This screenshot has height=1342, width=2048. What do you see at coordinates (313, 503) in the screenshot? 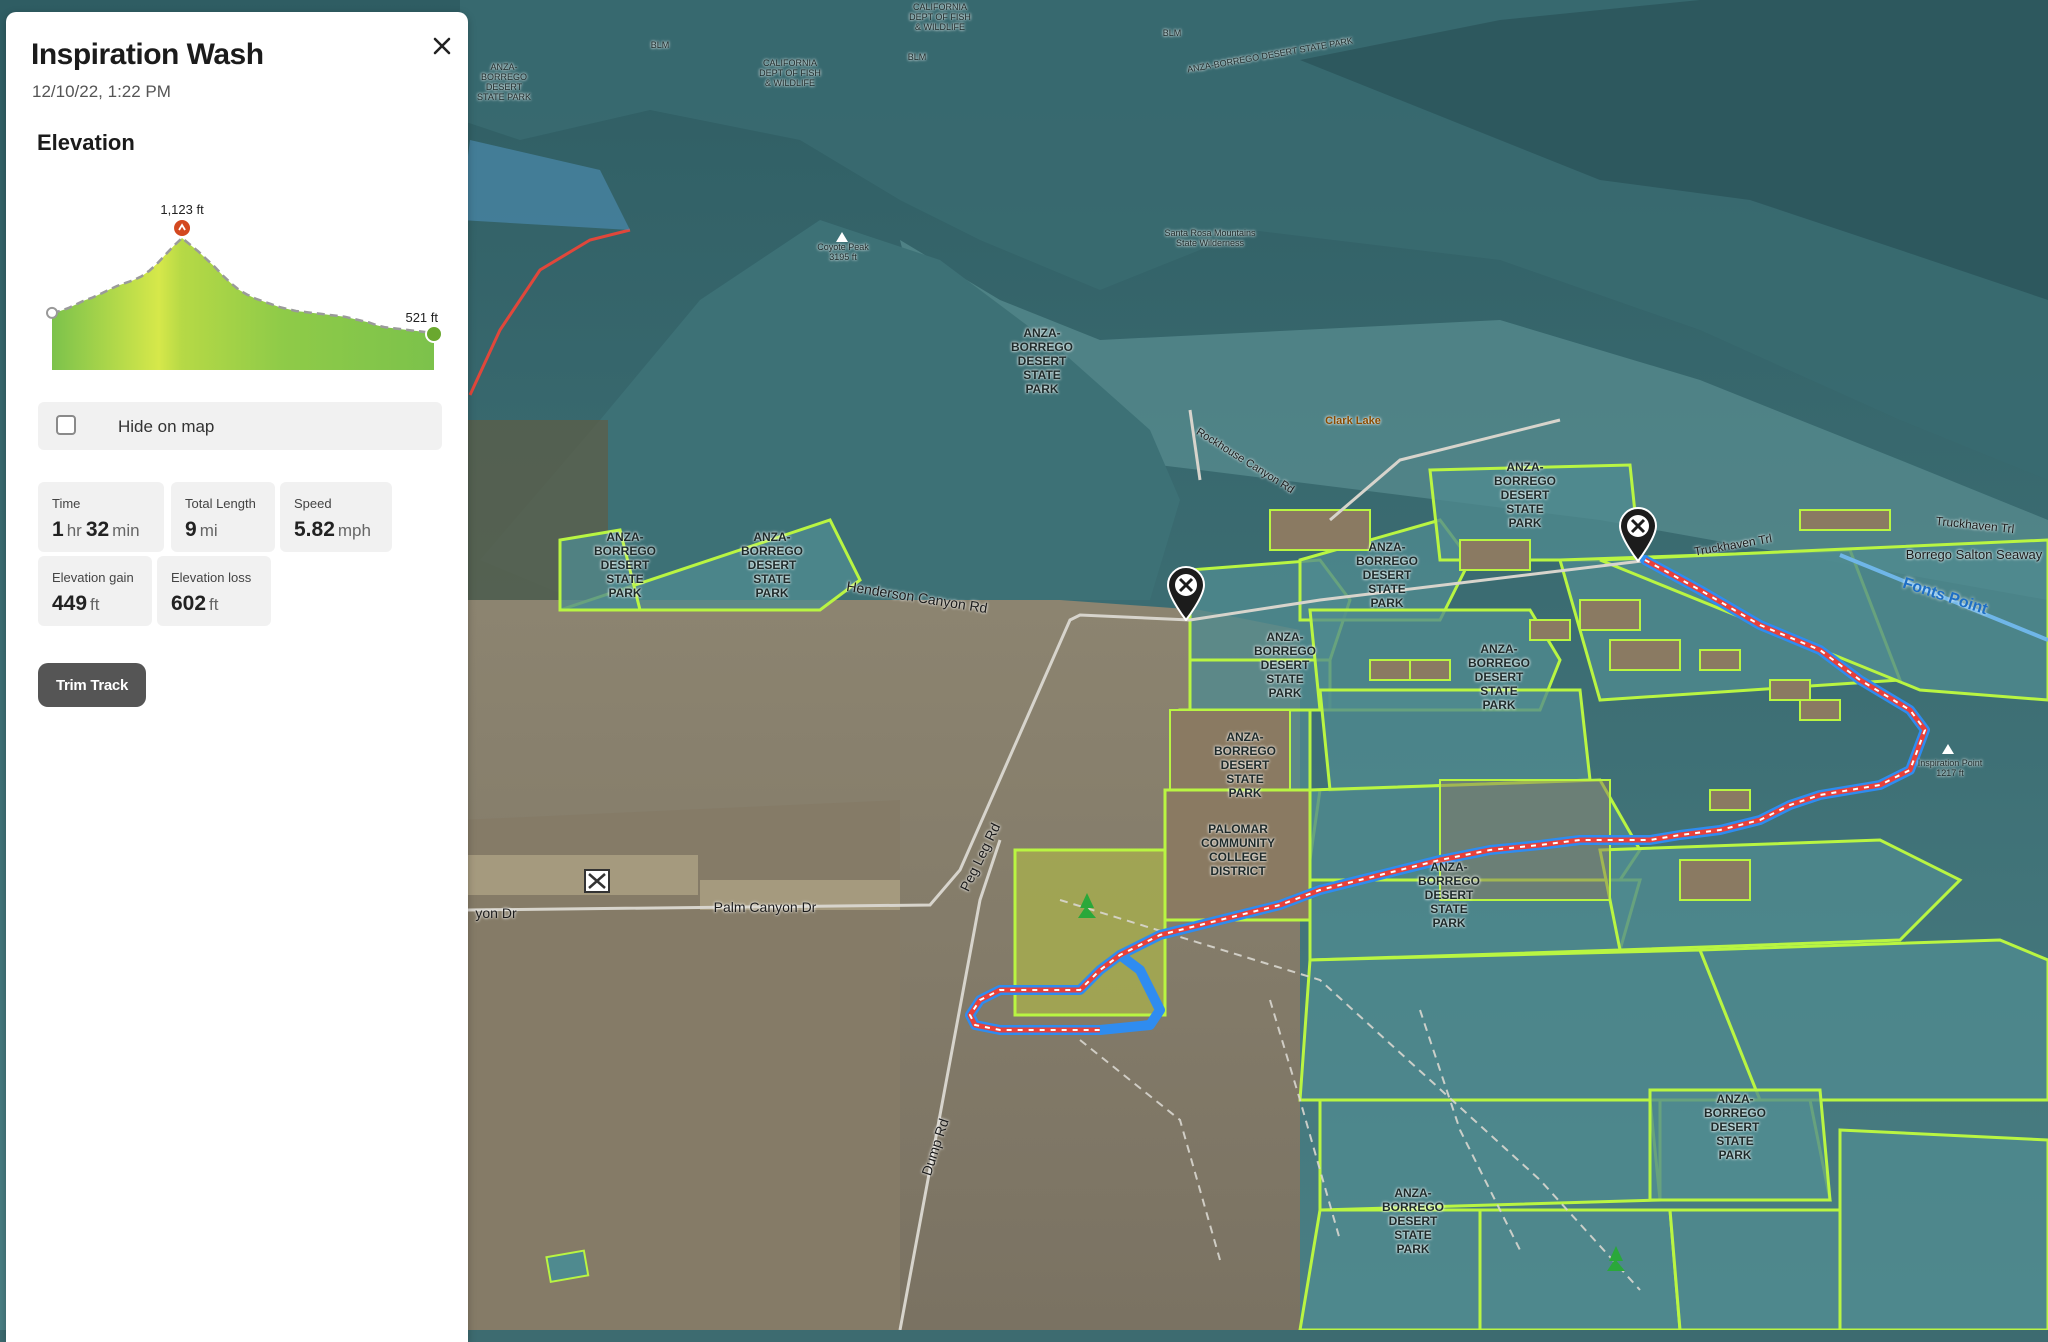
I see `stat-speed-label: Speed` at bounding box center [313, 503].